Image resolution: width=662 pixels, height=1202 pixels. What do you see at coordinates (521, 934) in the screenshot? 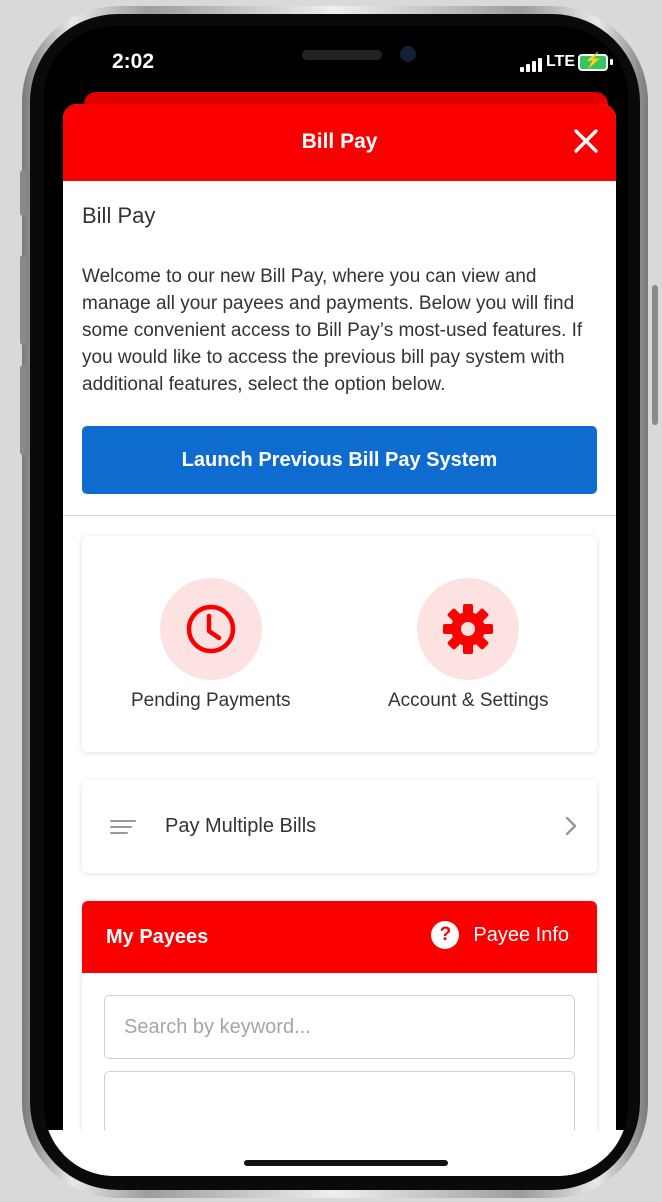
I see `payee-info-label: Payee Info` at bounding box center [521, 934].